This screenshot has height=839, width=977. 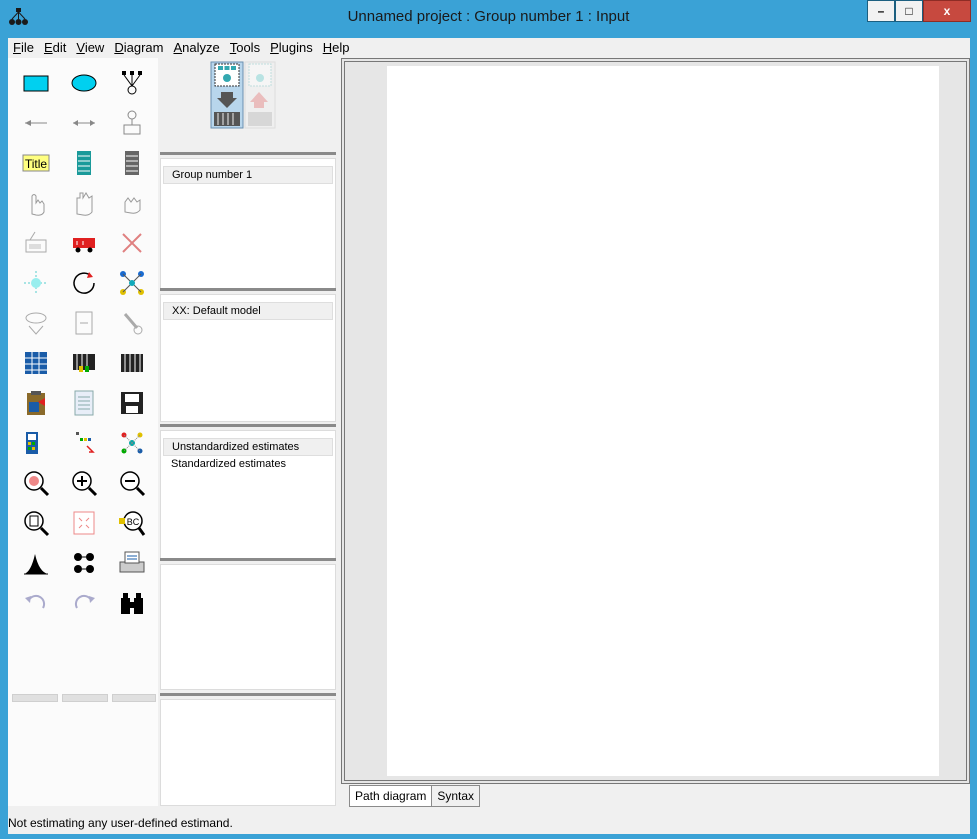 What do you see at coordinates (55, 48) in the screenshot?
I see `menu-edit: Edit` at bounding box center [55, 48].